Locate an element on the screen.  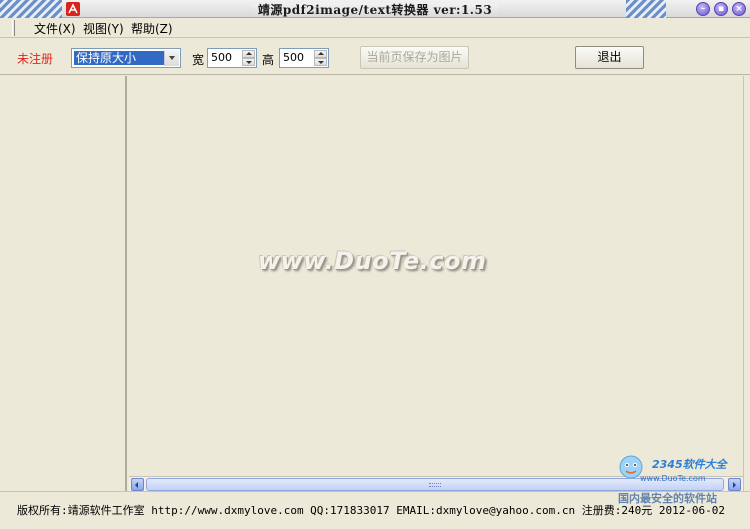
badge-subtitle: www.DuoTe.com is located at coordinates (673, 478).